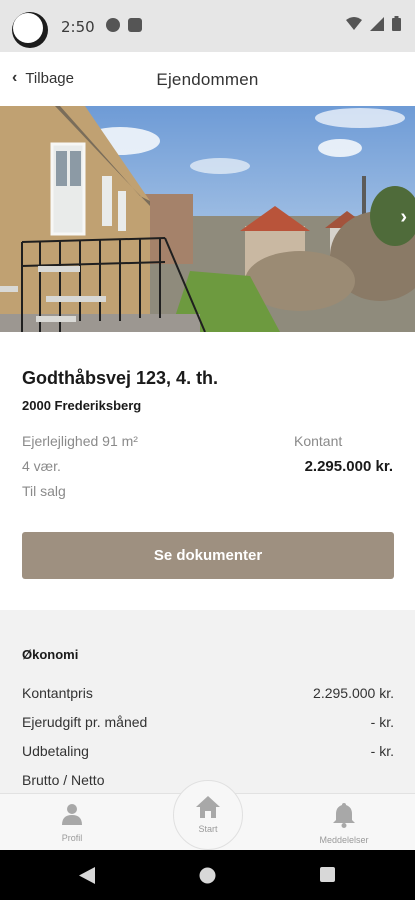  What do you see at coordinates (113, 25) in the screenshot?
I see `app-notification-icon` at bounding box center [113, 25].